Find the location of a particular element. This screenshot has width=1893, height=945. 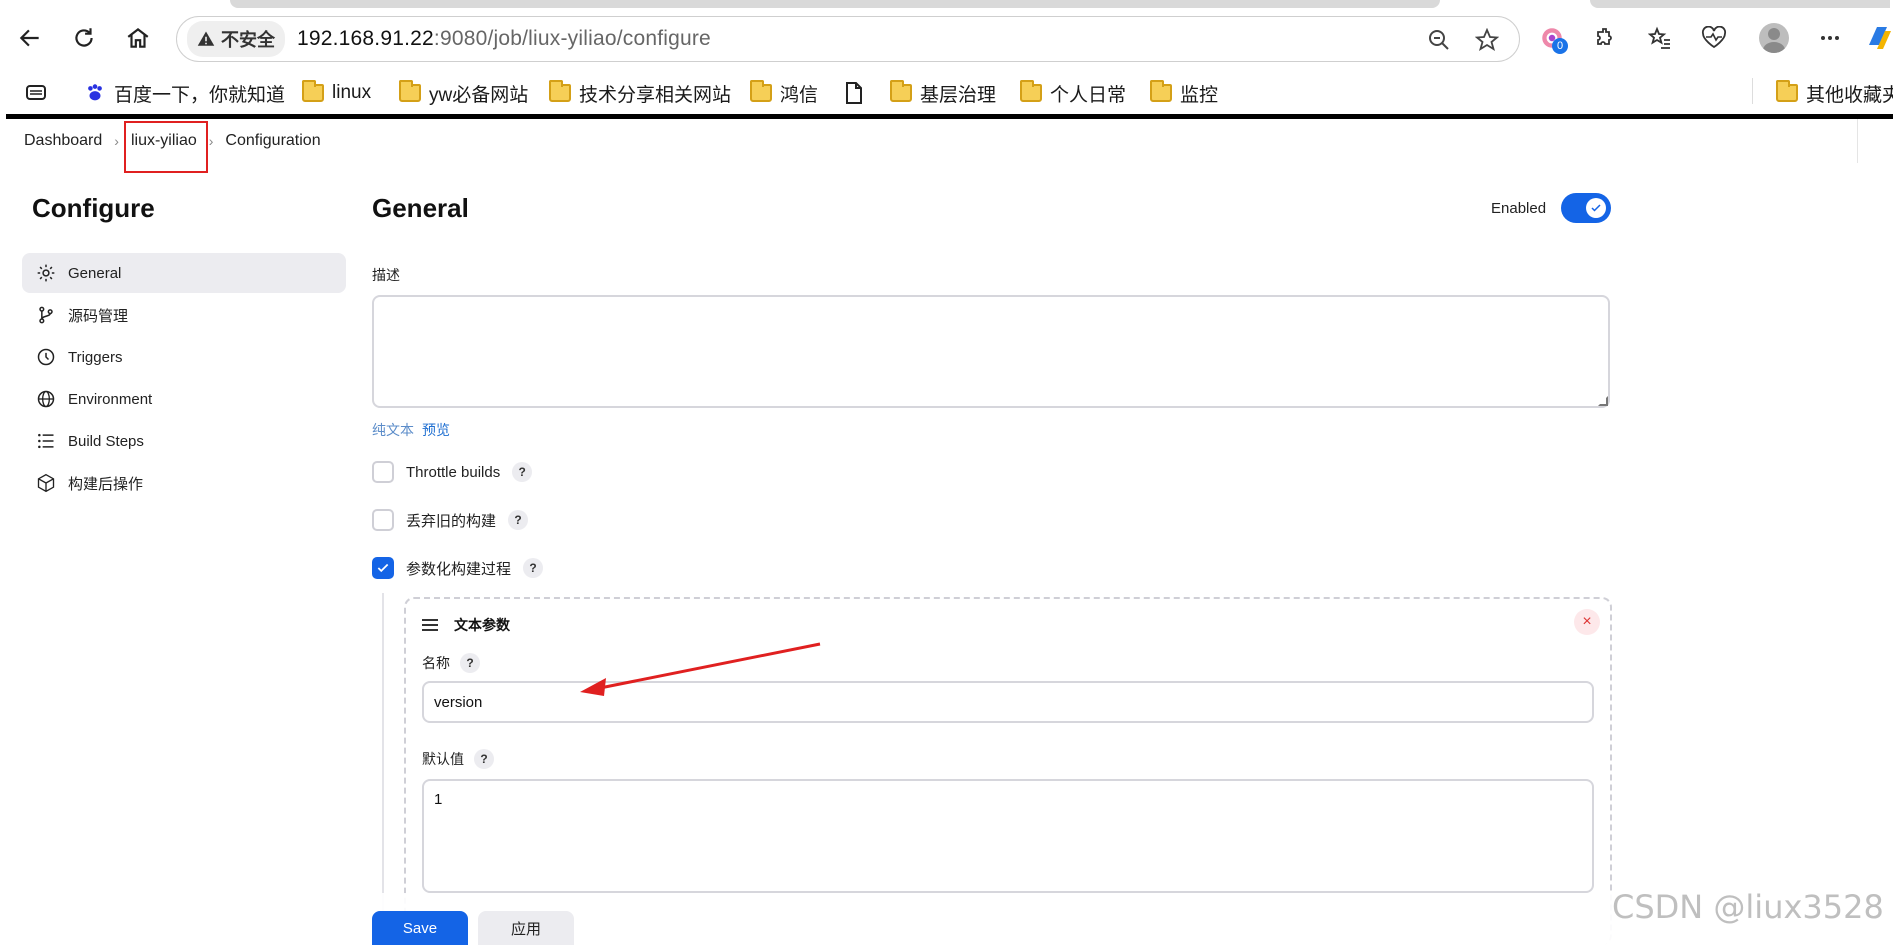

more-menu-button is located at coordinates (1830, 38).